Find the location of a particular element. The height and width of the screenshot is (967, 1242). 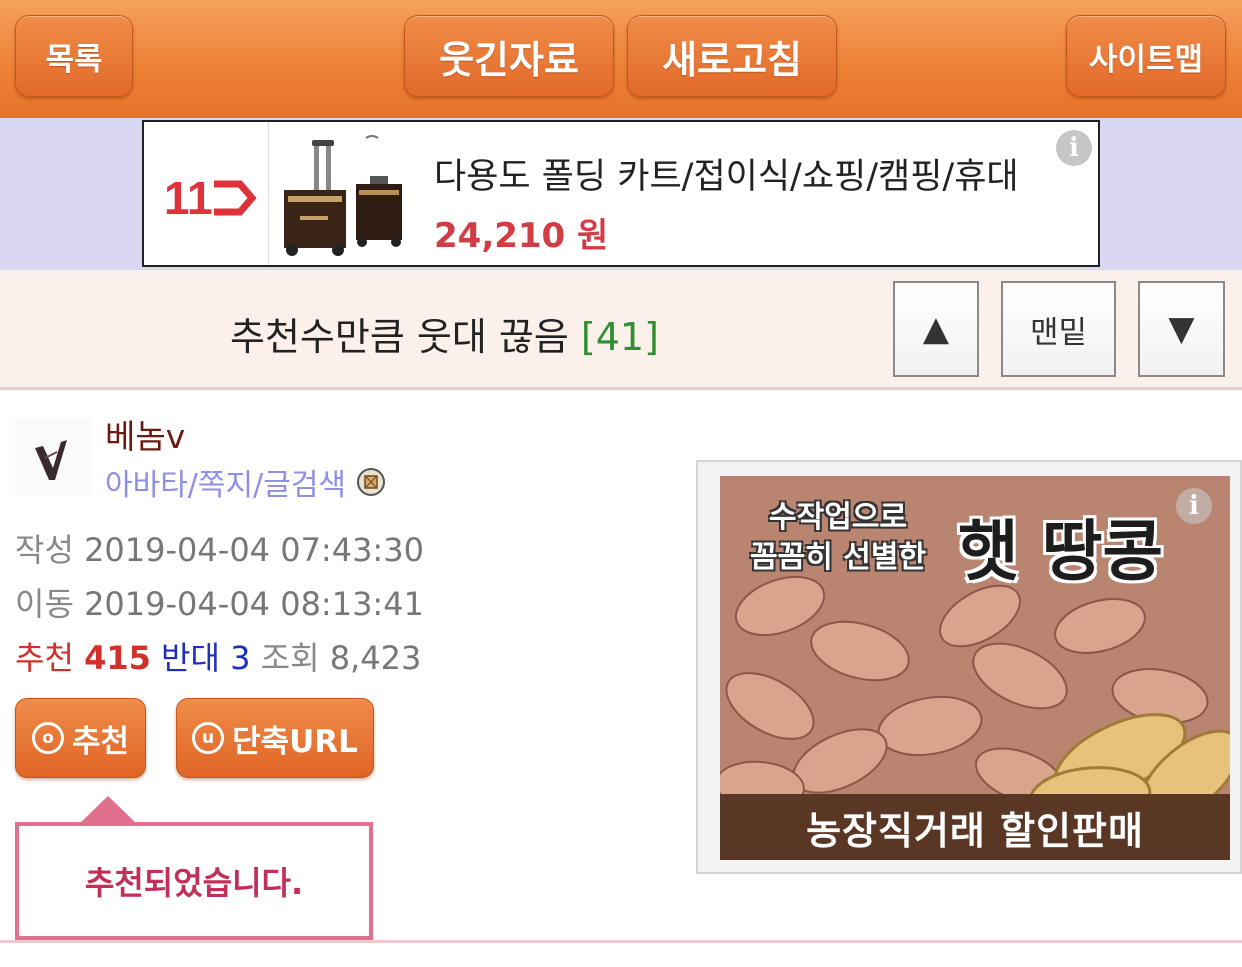

level-badge-icon is located at coordinates (371, 482).